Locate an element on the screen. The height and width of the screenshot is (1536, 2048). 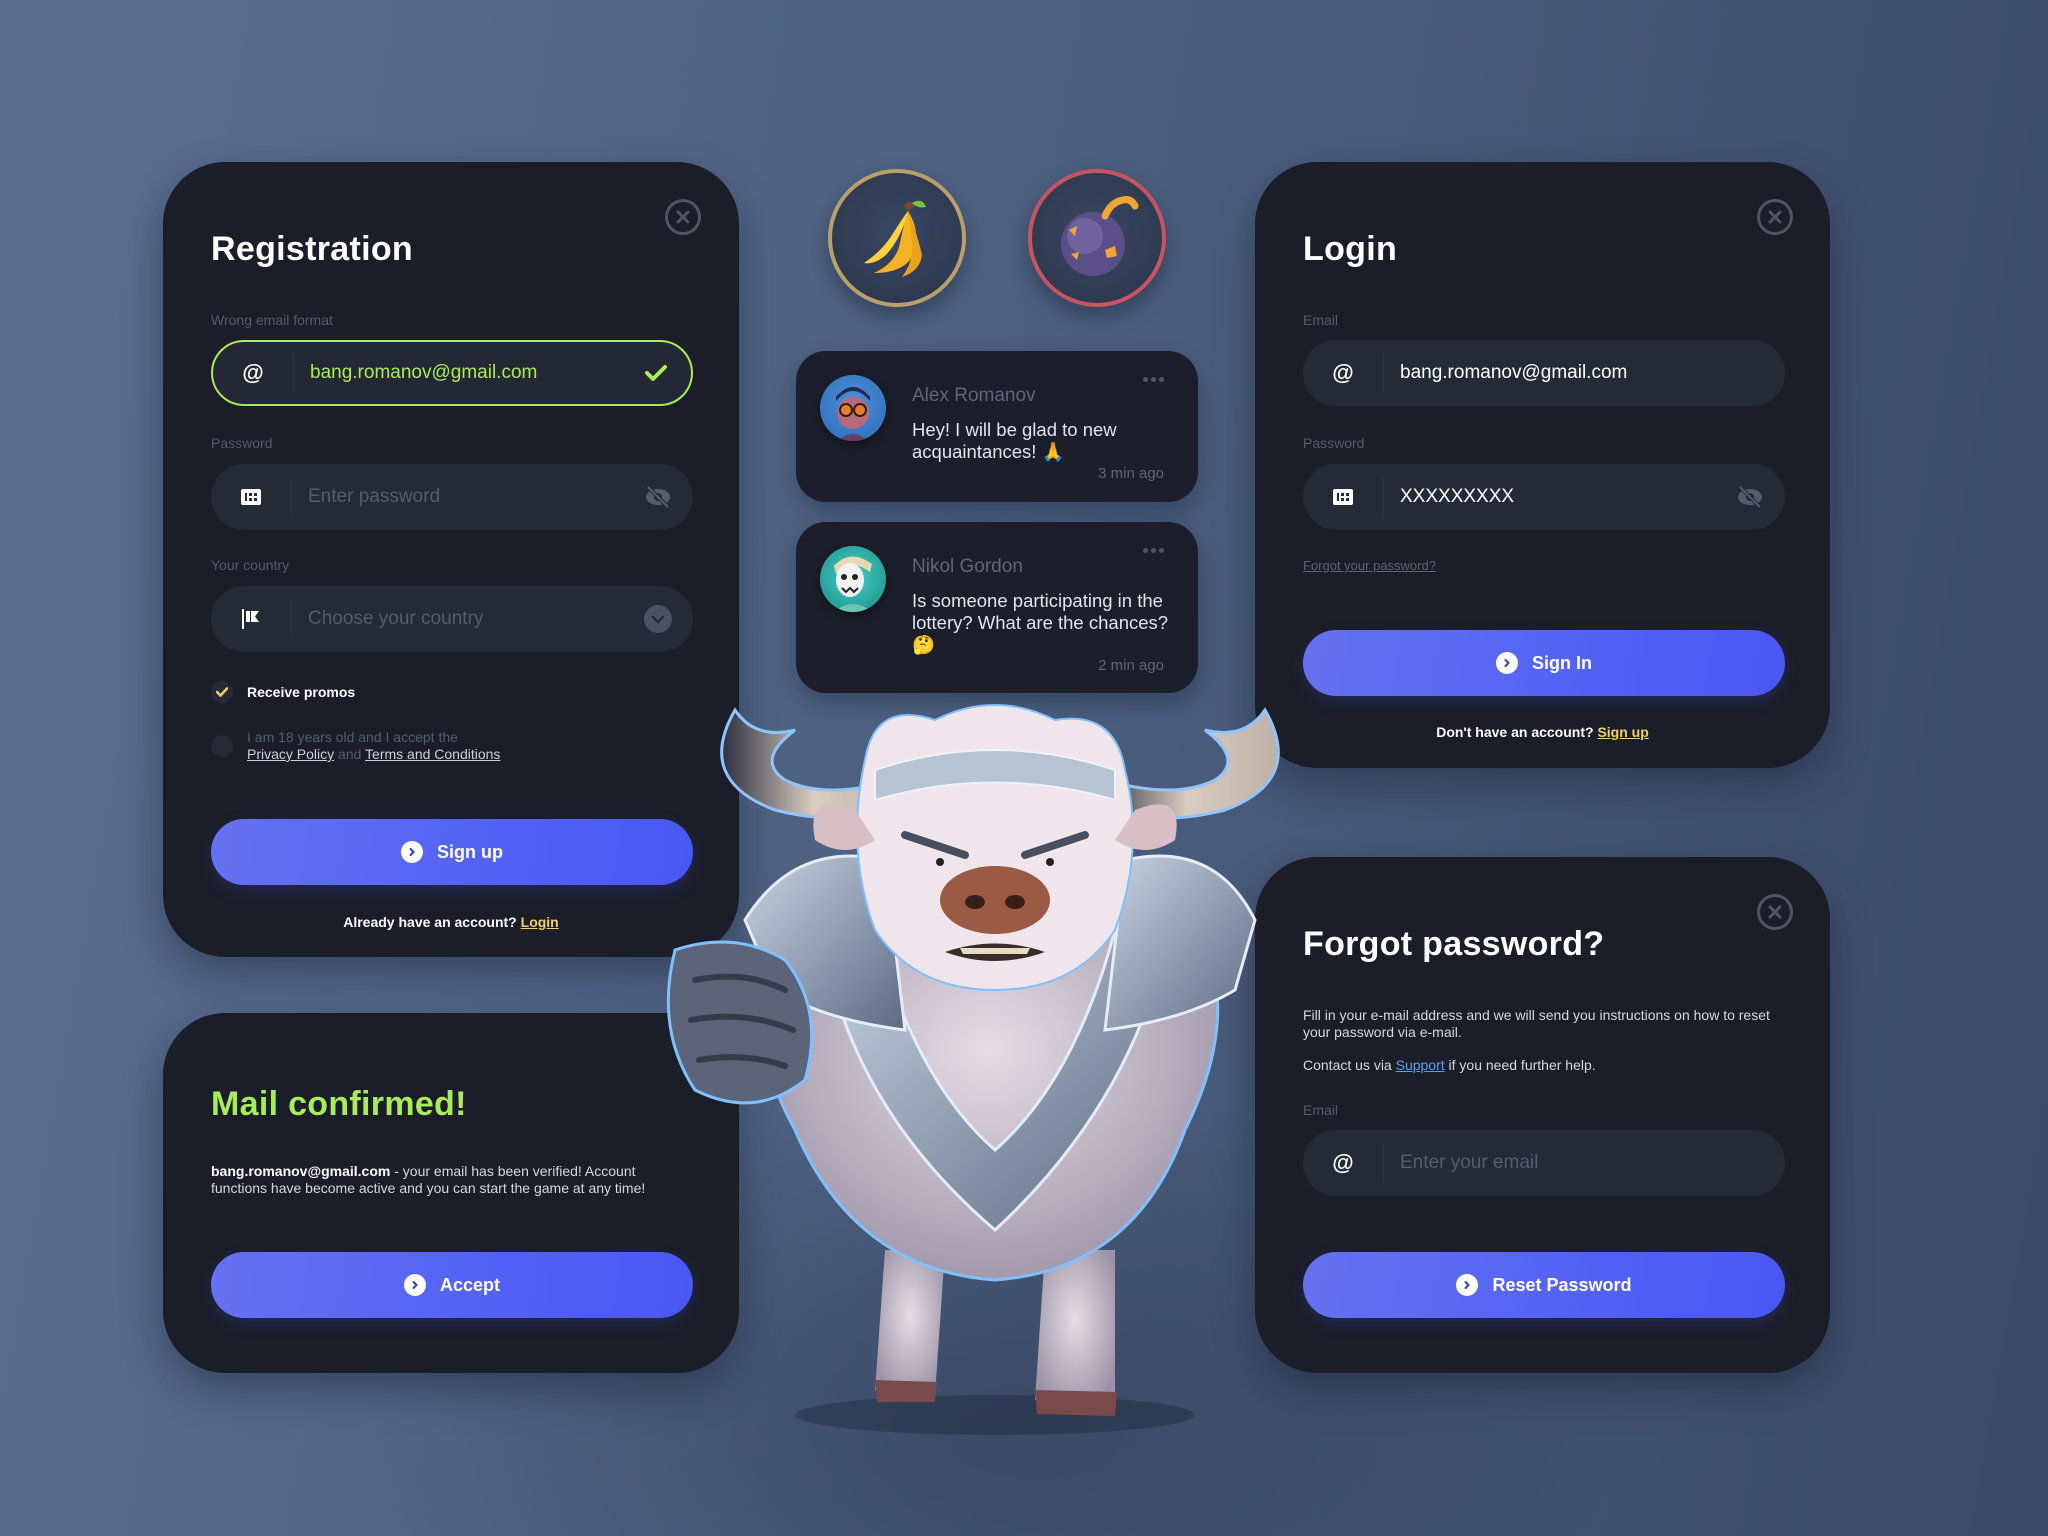
login-footer-text: Don't have an account? is located at coordinates (1515, 732).